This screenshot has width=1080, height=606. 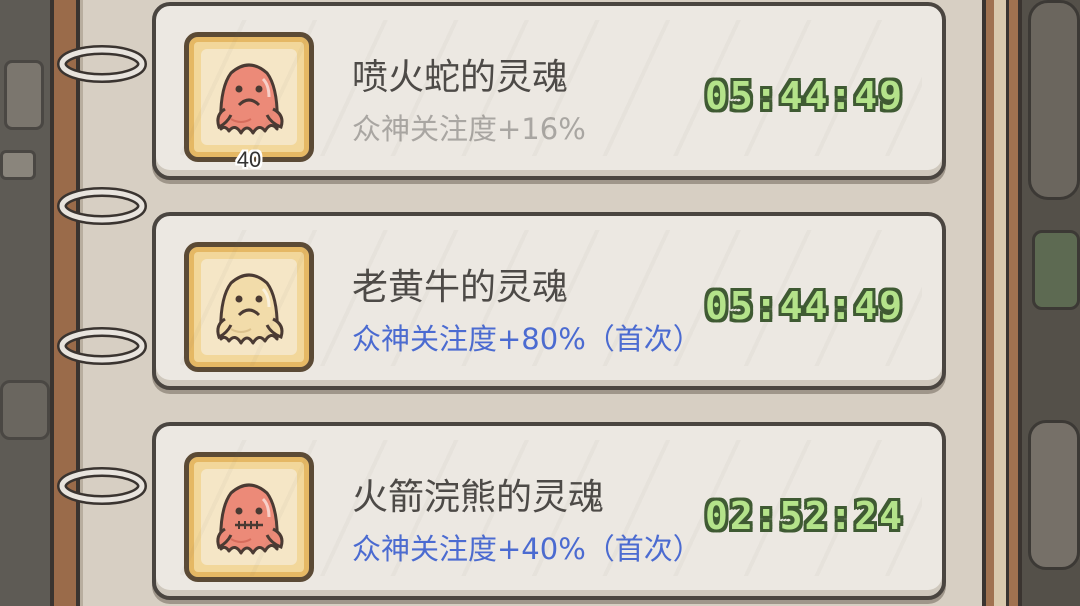 I want to click on red-ghost-icon, so click(x=250, y=99).